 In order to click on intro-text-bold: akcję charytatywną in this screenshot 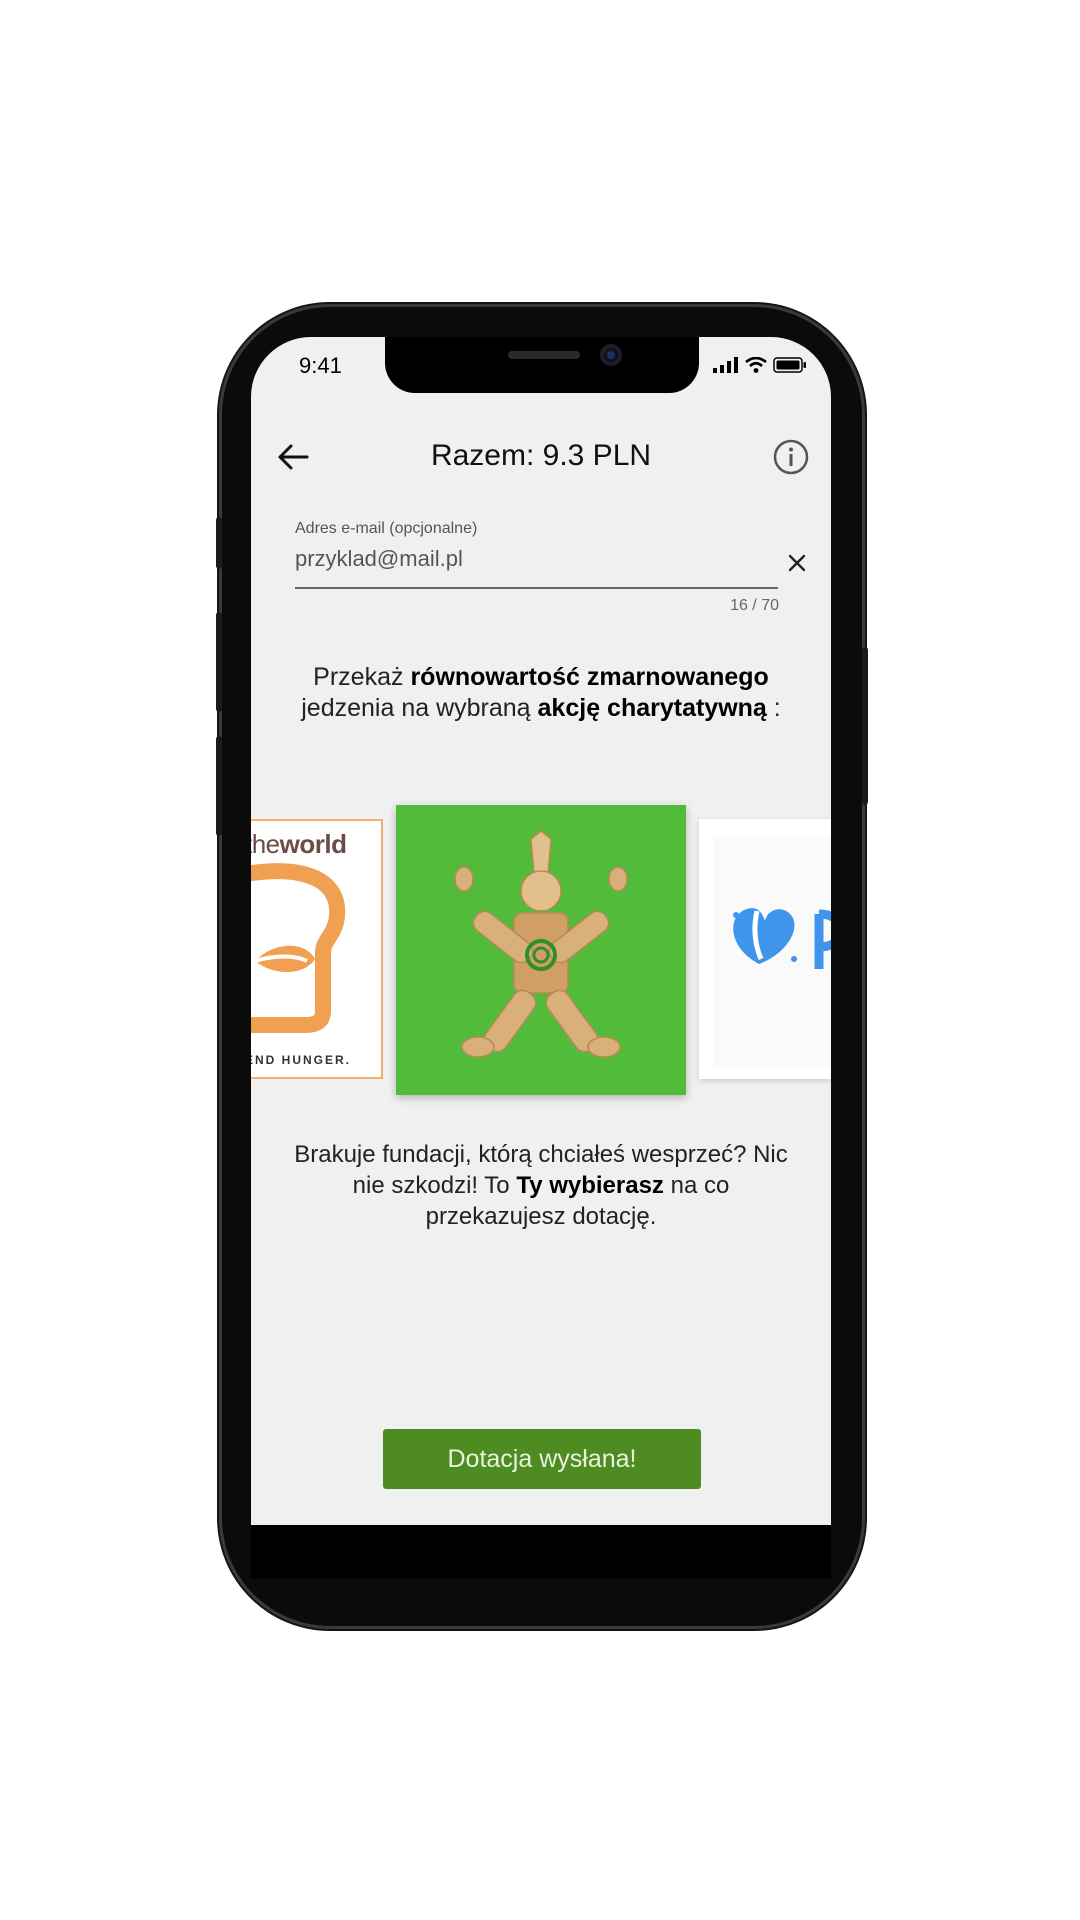, I will do `click(652, 708)`.